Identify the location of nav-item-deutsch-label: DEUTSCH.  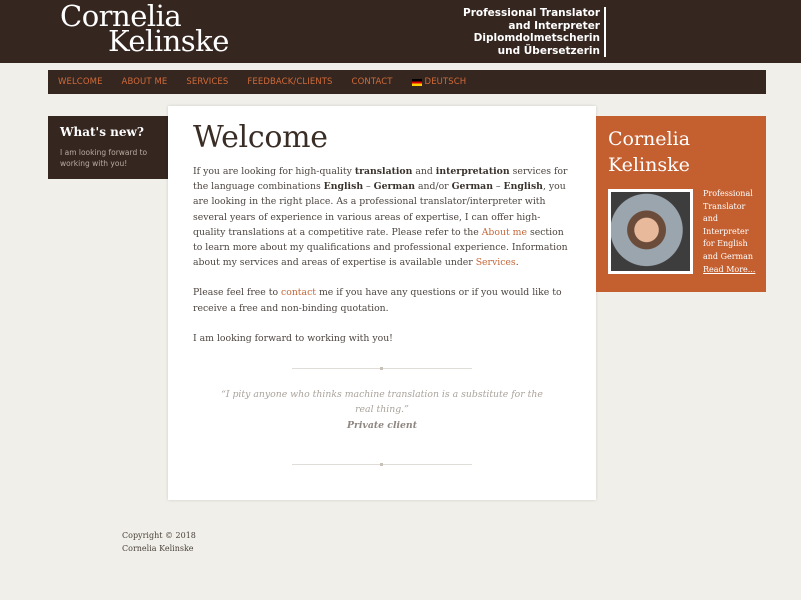
(445, 82).